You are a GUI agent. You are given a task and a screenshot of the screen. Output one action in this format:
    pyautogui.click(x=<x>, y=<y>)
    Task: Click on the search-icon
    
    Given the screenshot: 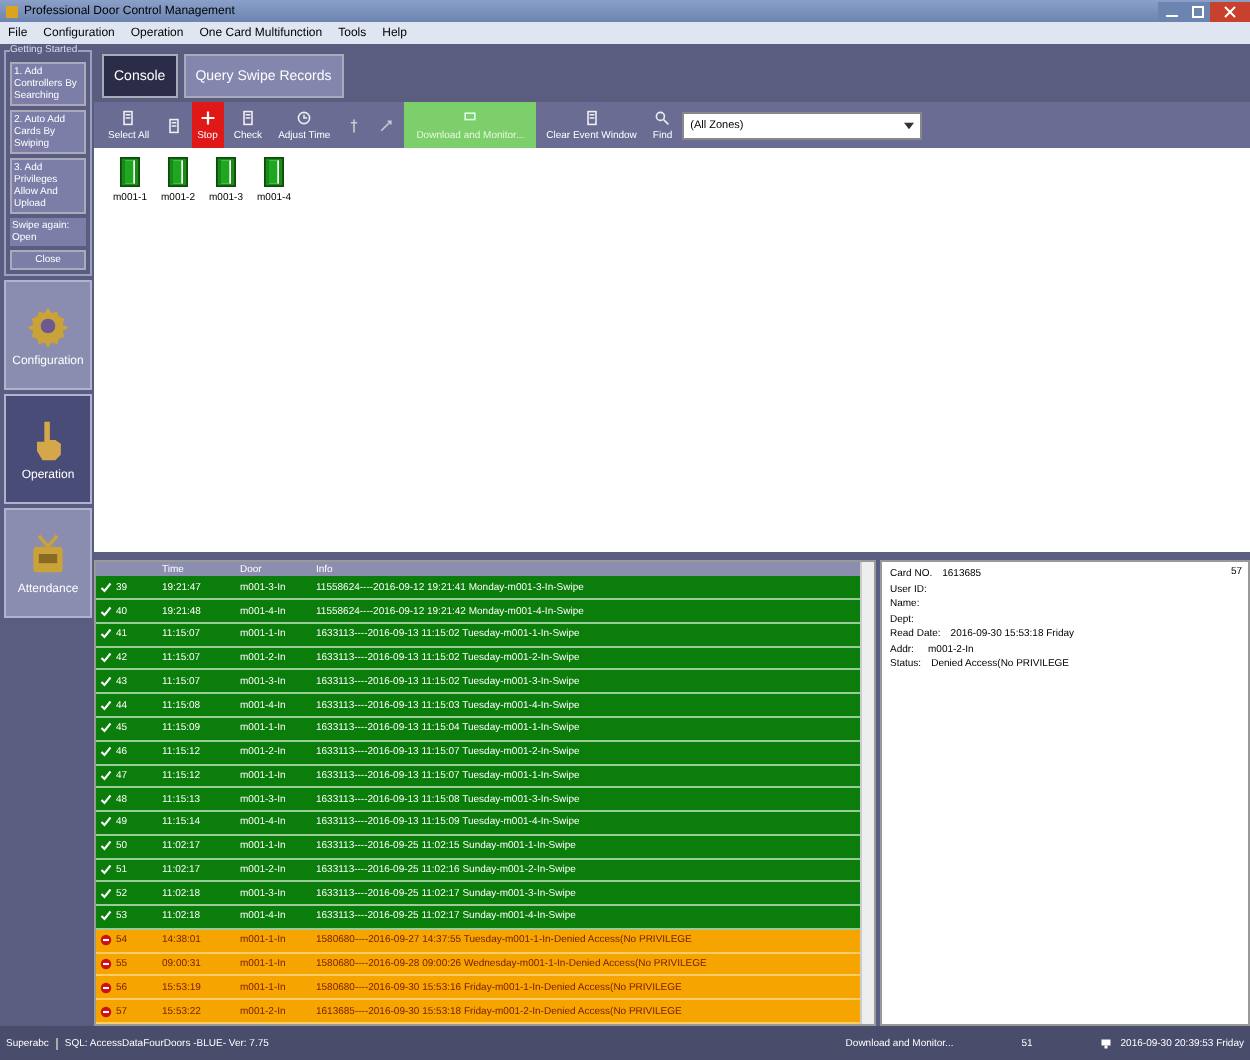 What is the action you would take?
    pyautogui.click(x=662, y=117)
    